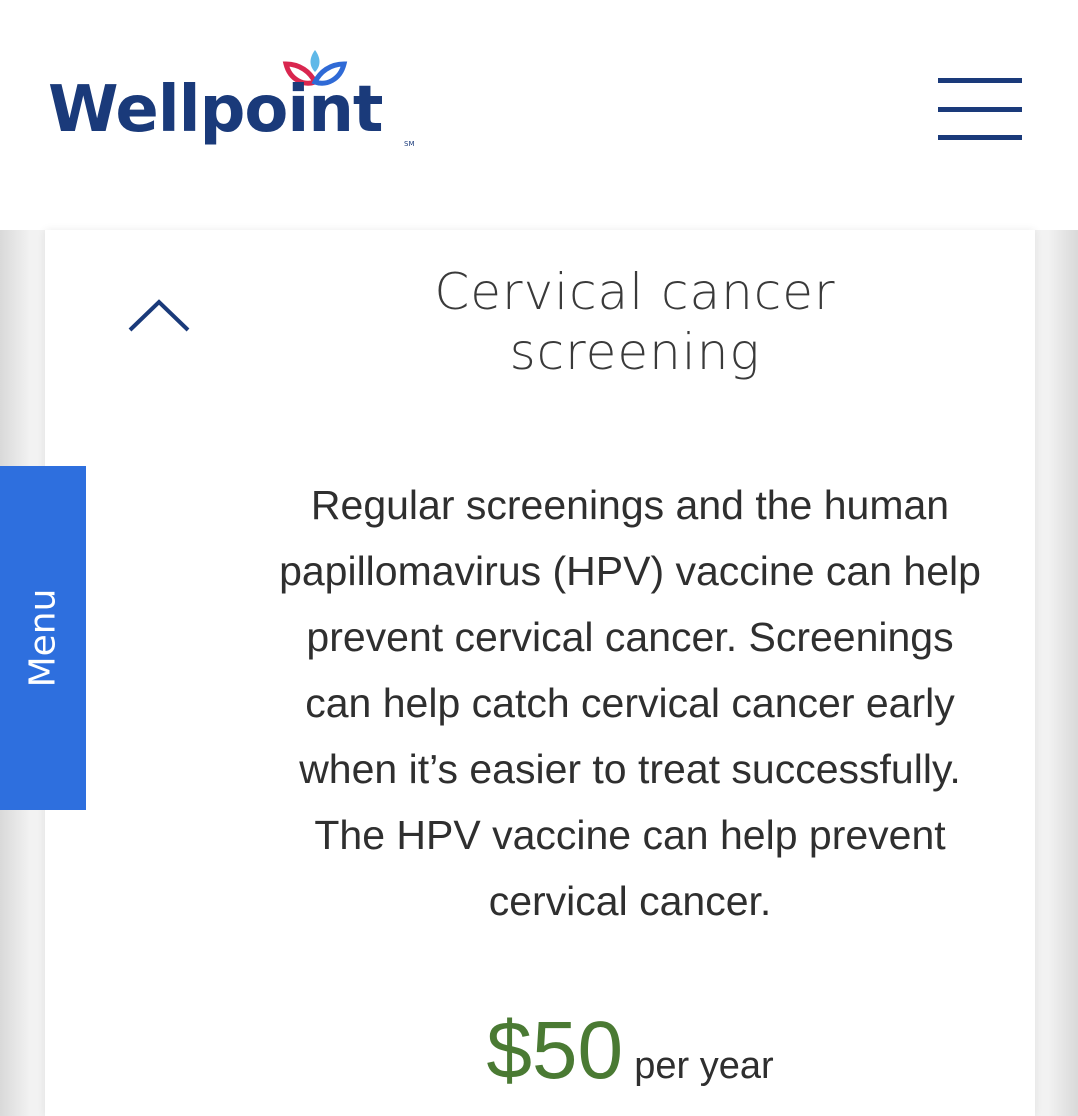 The image size is (1078, 1116). I want to click on side-menu-label: Menu, so click(43, 638).